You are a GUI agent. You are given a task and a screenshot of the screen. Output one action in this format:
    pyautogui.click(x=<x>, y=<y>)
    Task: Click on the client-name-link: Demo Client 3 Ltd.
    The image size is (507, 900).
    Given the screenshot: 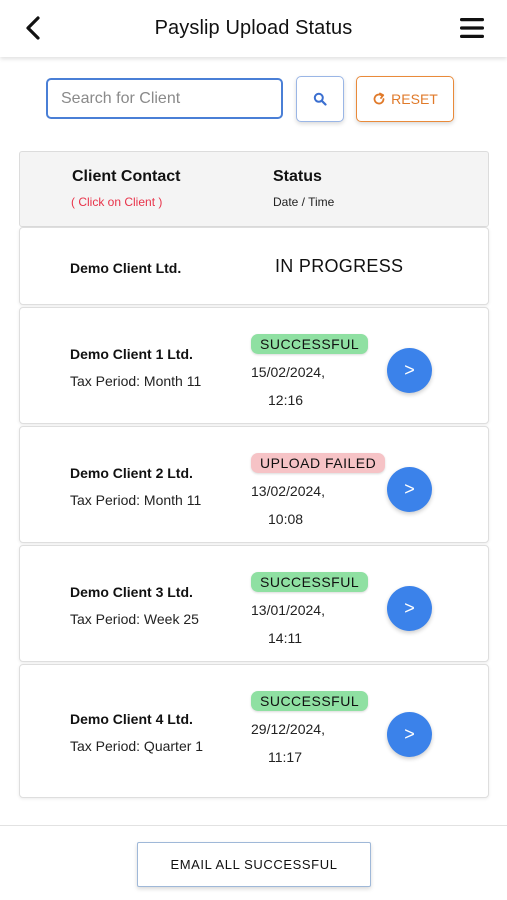 What is the action you would take?
    pyautogui.click(x=131, y=592)
    